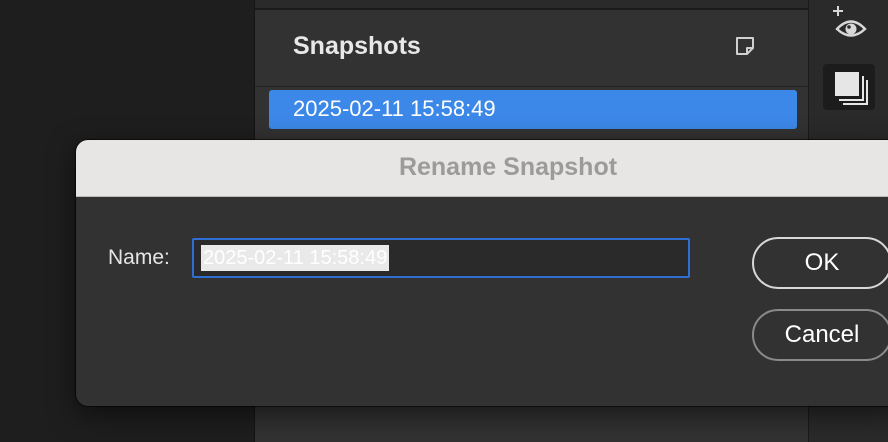 The image size is (888, 442). Describe the element at coordinates (746, 47) in the screenshot. I see `new-document-icon` at that location.